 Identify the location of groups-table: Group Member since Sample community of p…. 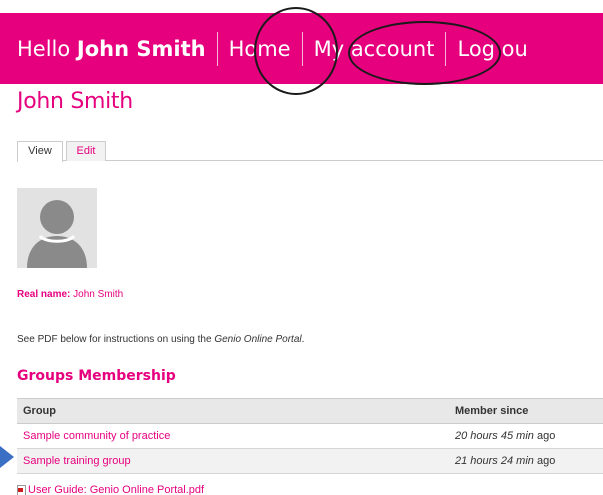
(310, 436).